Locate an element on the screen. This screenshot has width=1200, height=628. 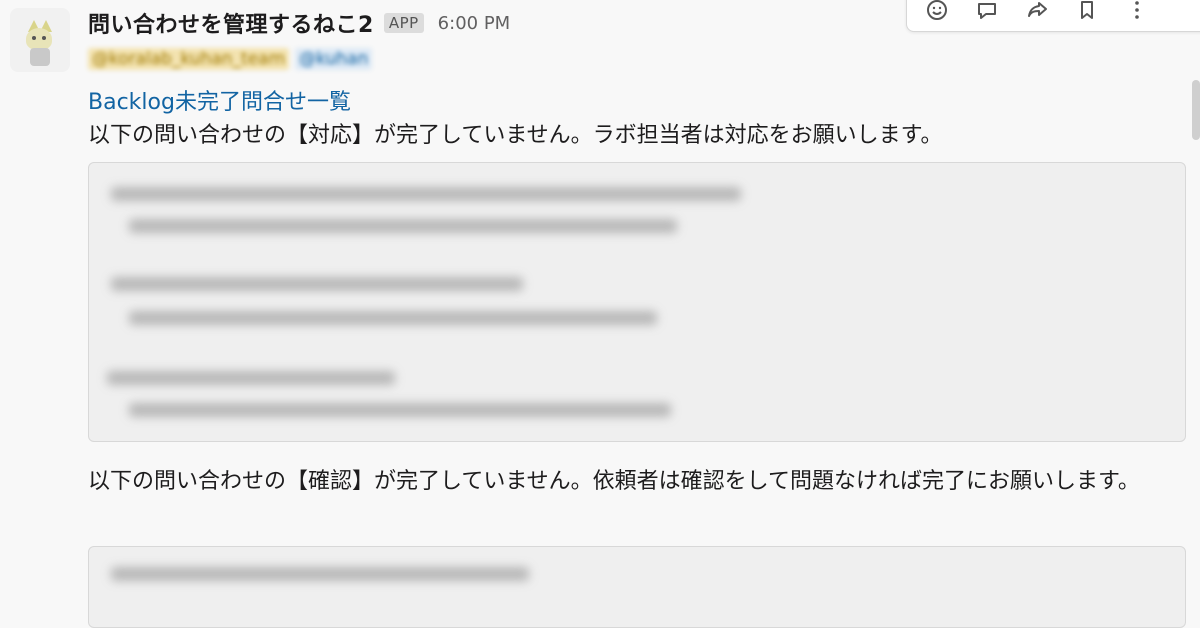
backlog-list-link: Backlog未完了問合せ一覧 is located at coordinates (219, 100).